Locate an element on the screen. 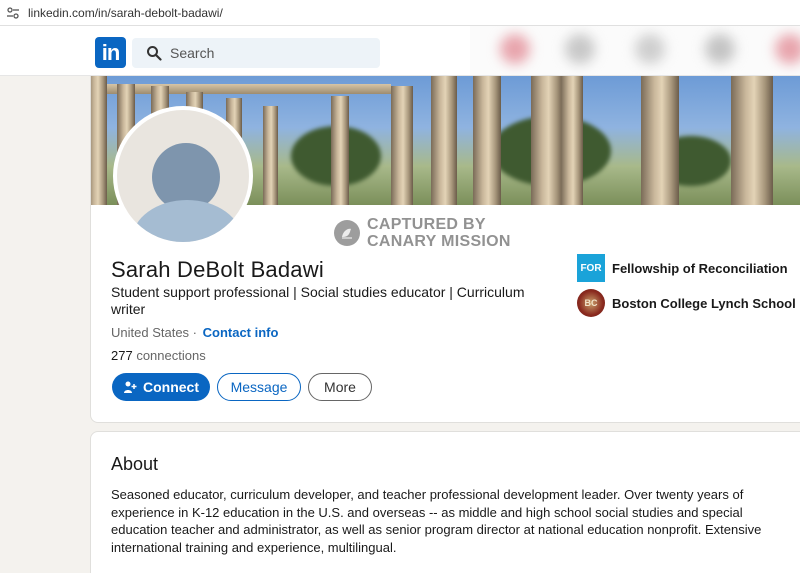 This screenshot has height=573, width=800. url-text: linkedin.com/in/sarah-debolt-badawi/ is located at coordinates (125, 13).